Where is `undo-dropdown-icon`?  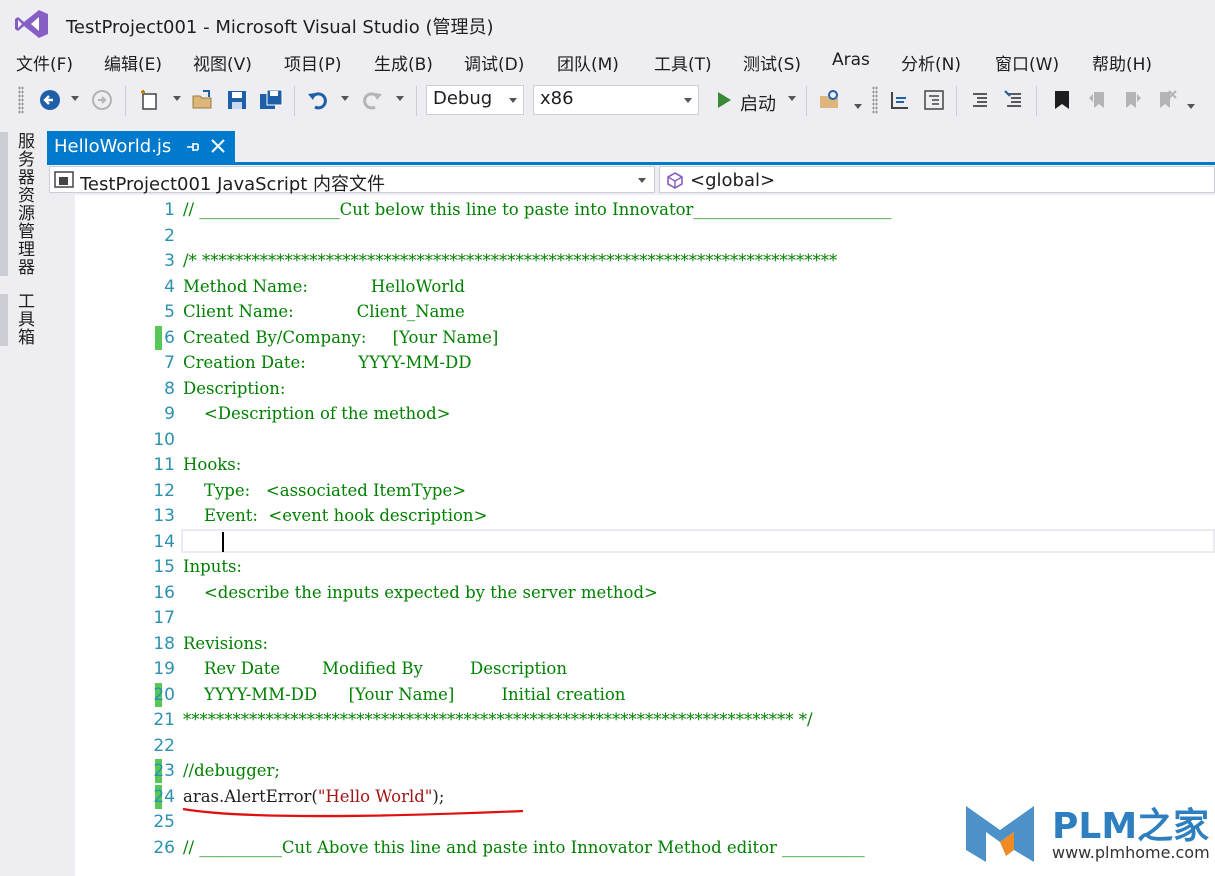
undo-dropdown-icon is located at coordinates (345, 98).